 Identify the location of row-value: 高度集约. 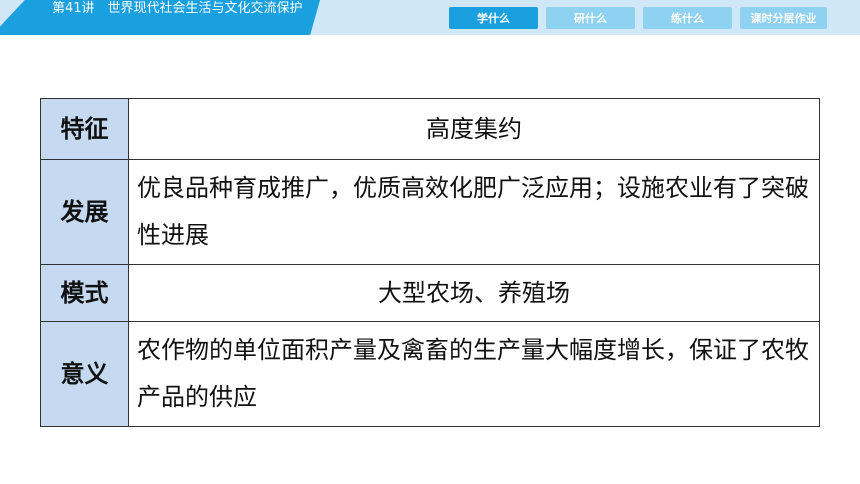
(474, 129).